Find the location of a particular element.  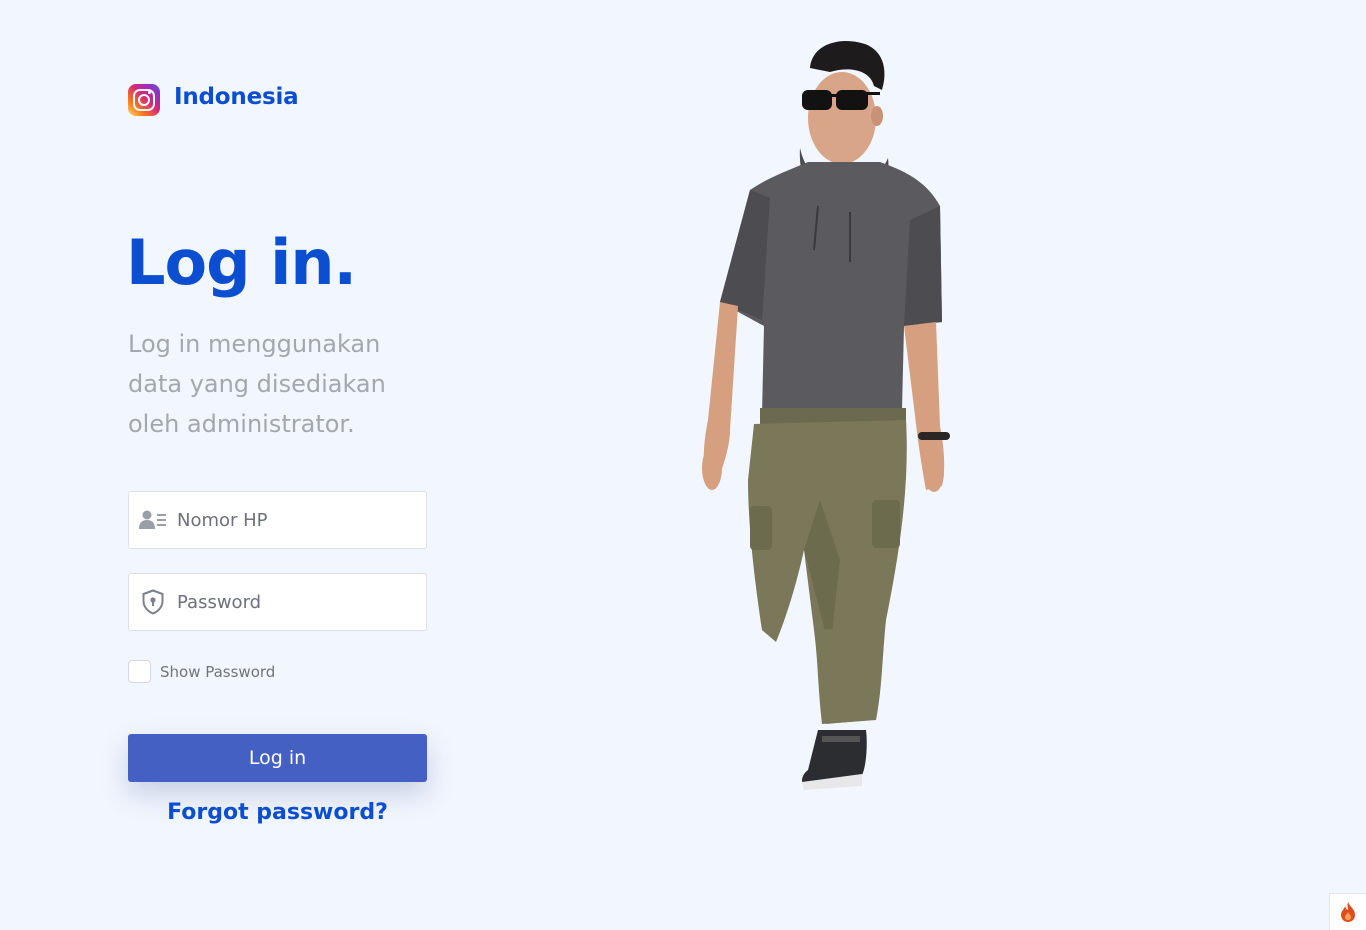

user-id-icon is located at coordinates (153, 520).